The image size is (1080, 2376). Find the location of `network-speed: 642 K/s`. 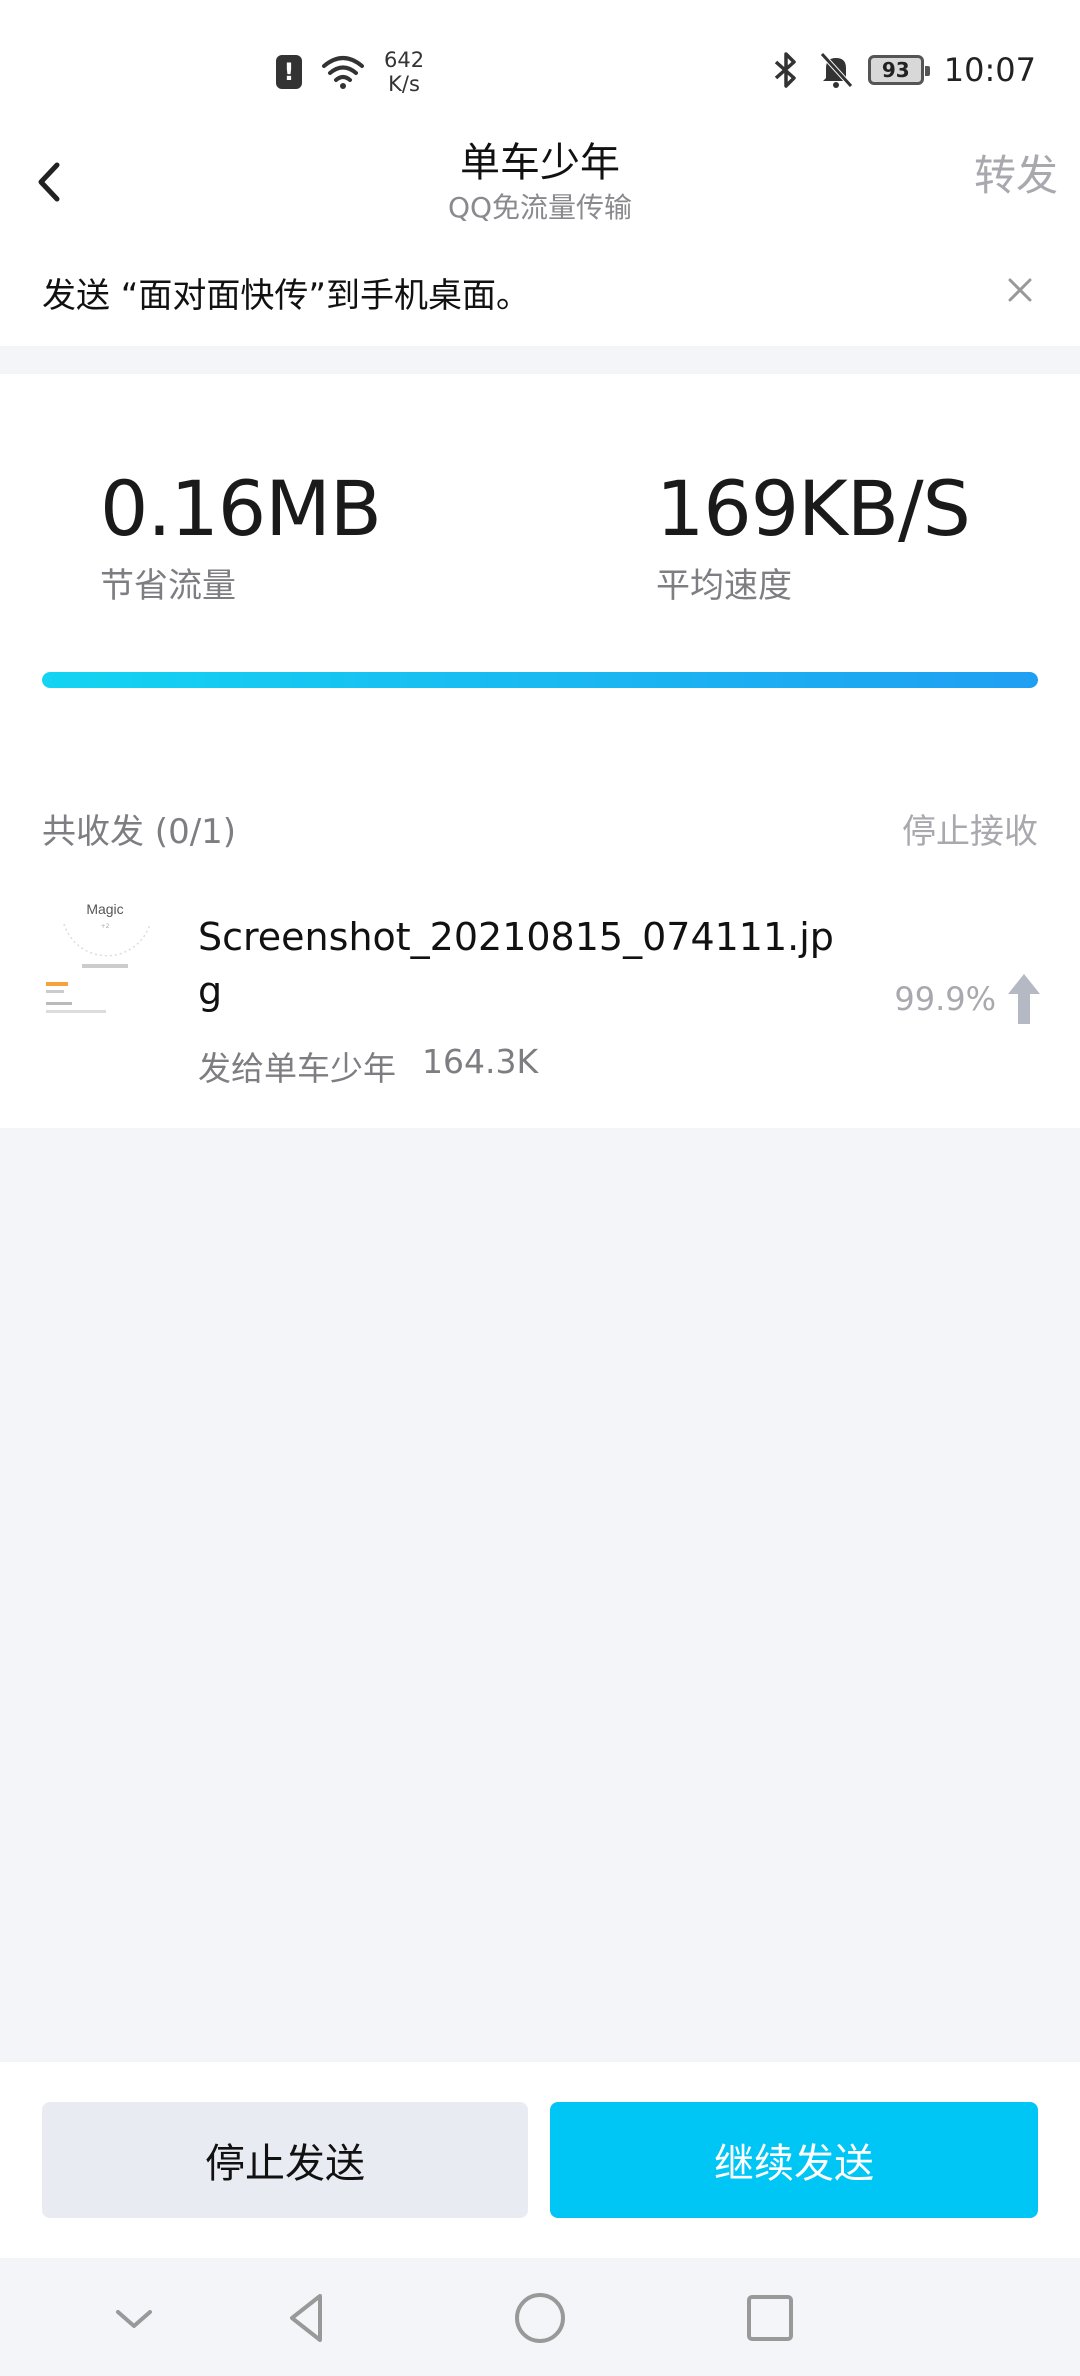

network-speed: 642 K/s is located at coordinates (404, 72).